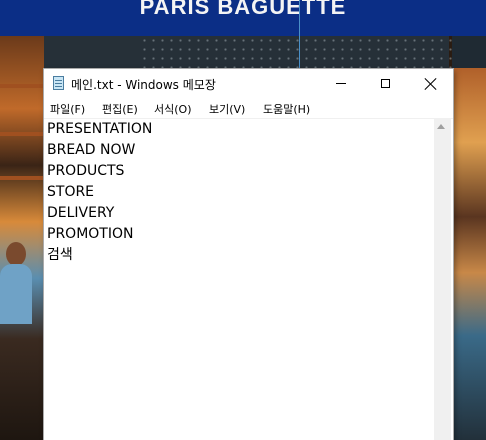  I want to click on title-bar: 메인.txt - Windows 메모장, so click(248, 83).